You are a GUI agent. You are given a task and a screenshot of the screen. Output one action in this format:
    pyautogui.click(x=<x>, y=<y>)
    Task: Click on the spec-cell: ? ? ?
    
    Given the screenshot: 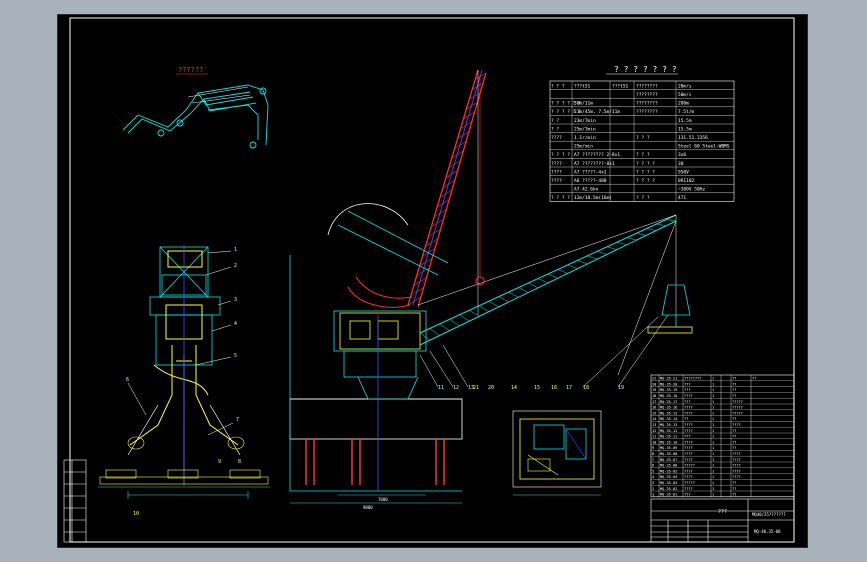 What is the action you would take?
    pyautogui.click(x=558, y=86)
    